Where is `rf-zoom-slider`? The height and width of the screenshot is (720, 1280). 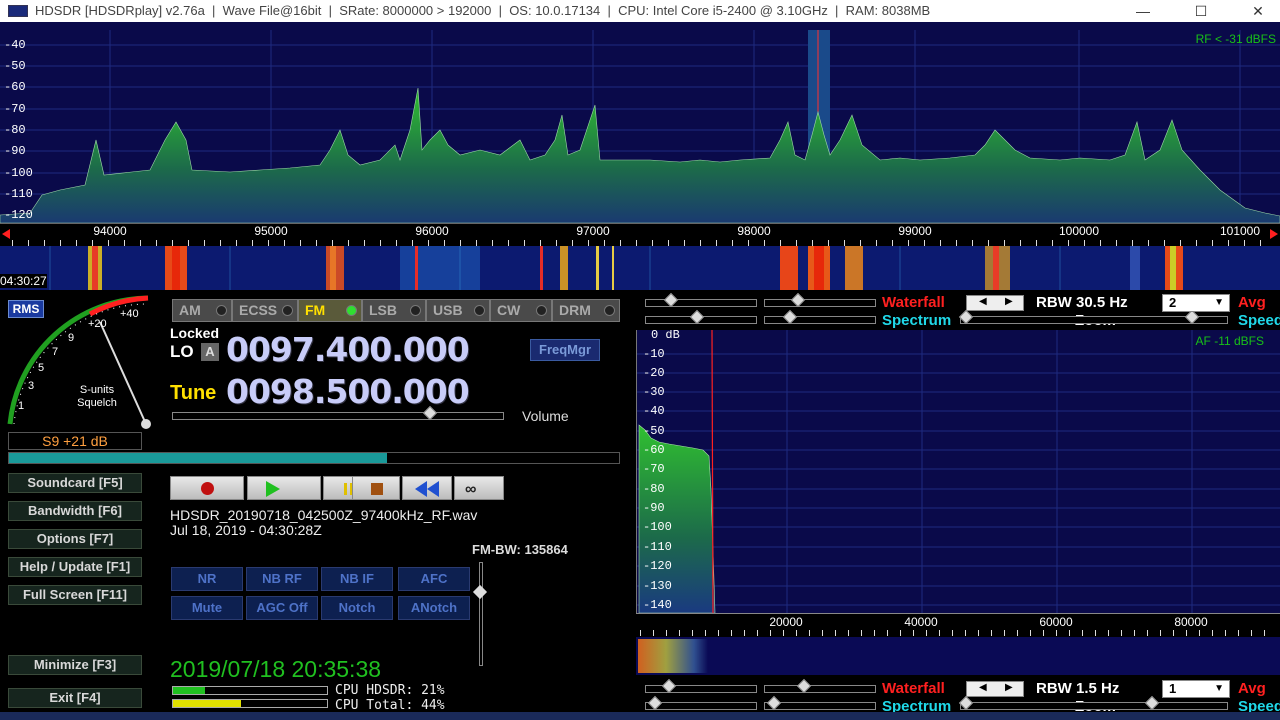
rf-zoom-slider is located at coordinates (1093, 317).